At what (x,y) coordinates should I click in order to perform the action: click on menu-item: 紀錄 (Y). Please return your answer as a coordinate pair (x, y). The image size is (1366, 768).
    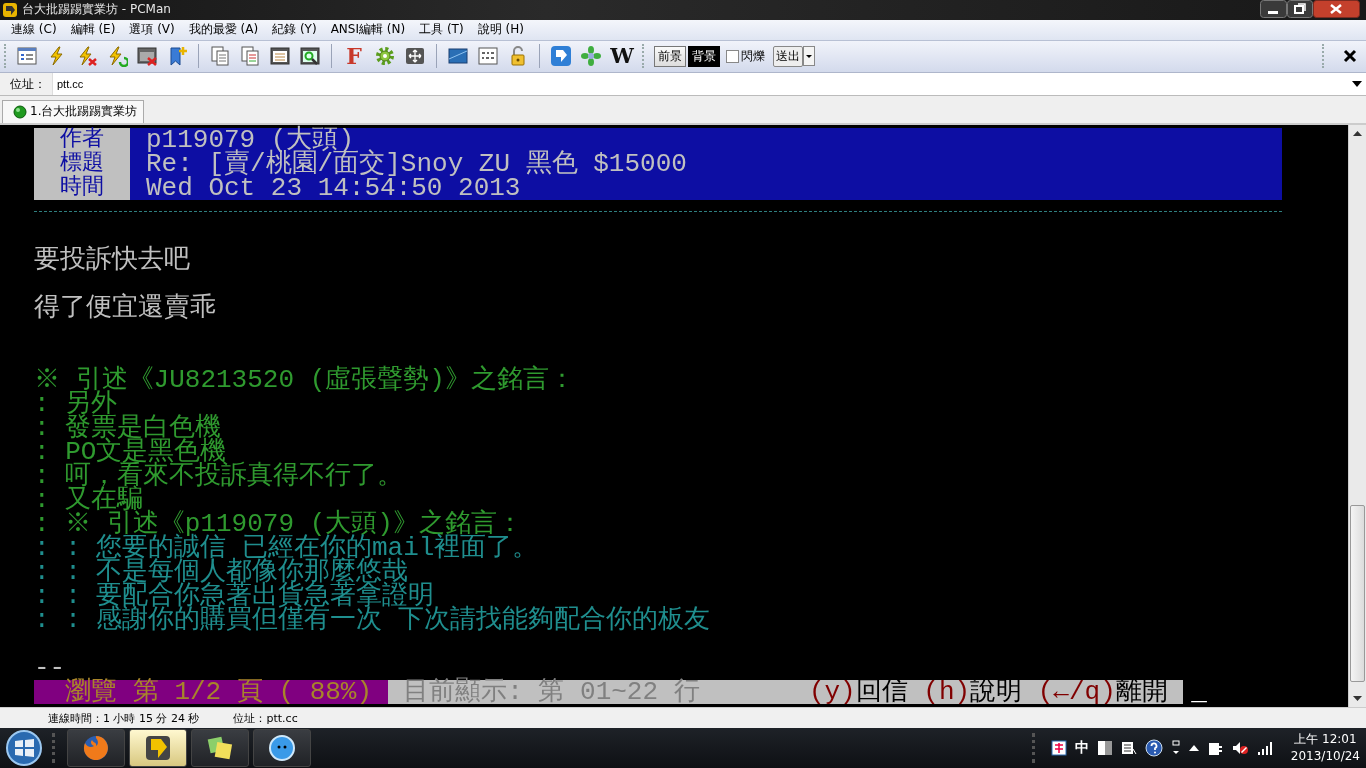
    Looking at the image, I should click on (294, 30).